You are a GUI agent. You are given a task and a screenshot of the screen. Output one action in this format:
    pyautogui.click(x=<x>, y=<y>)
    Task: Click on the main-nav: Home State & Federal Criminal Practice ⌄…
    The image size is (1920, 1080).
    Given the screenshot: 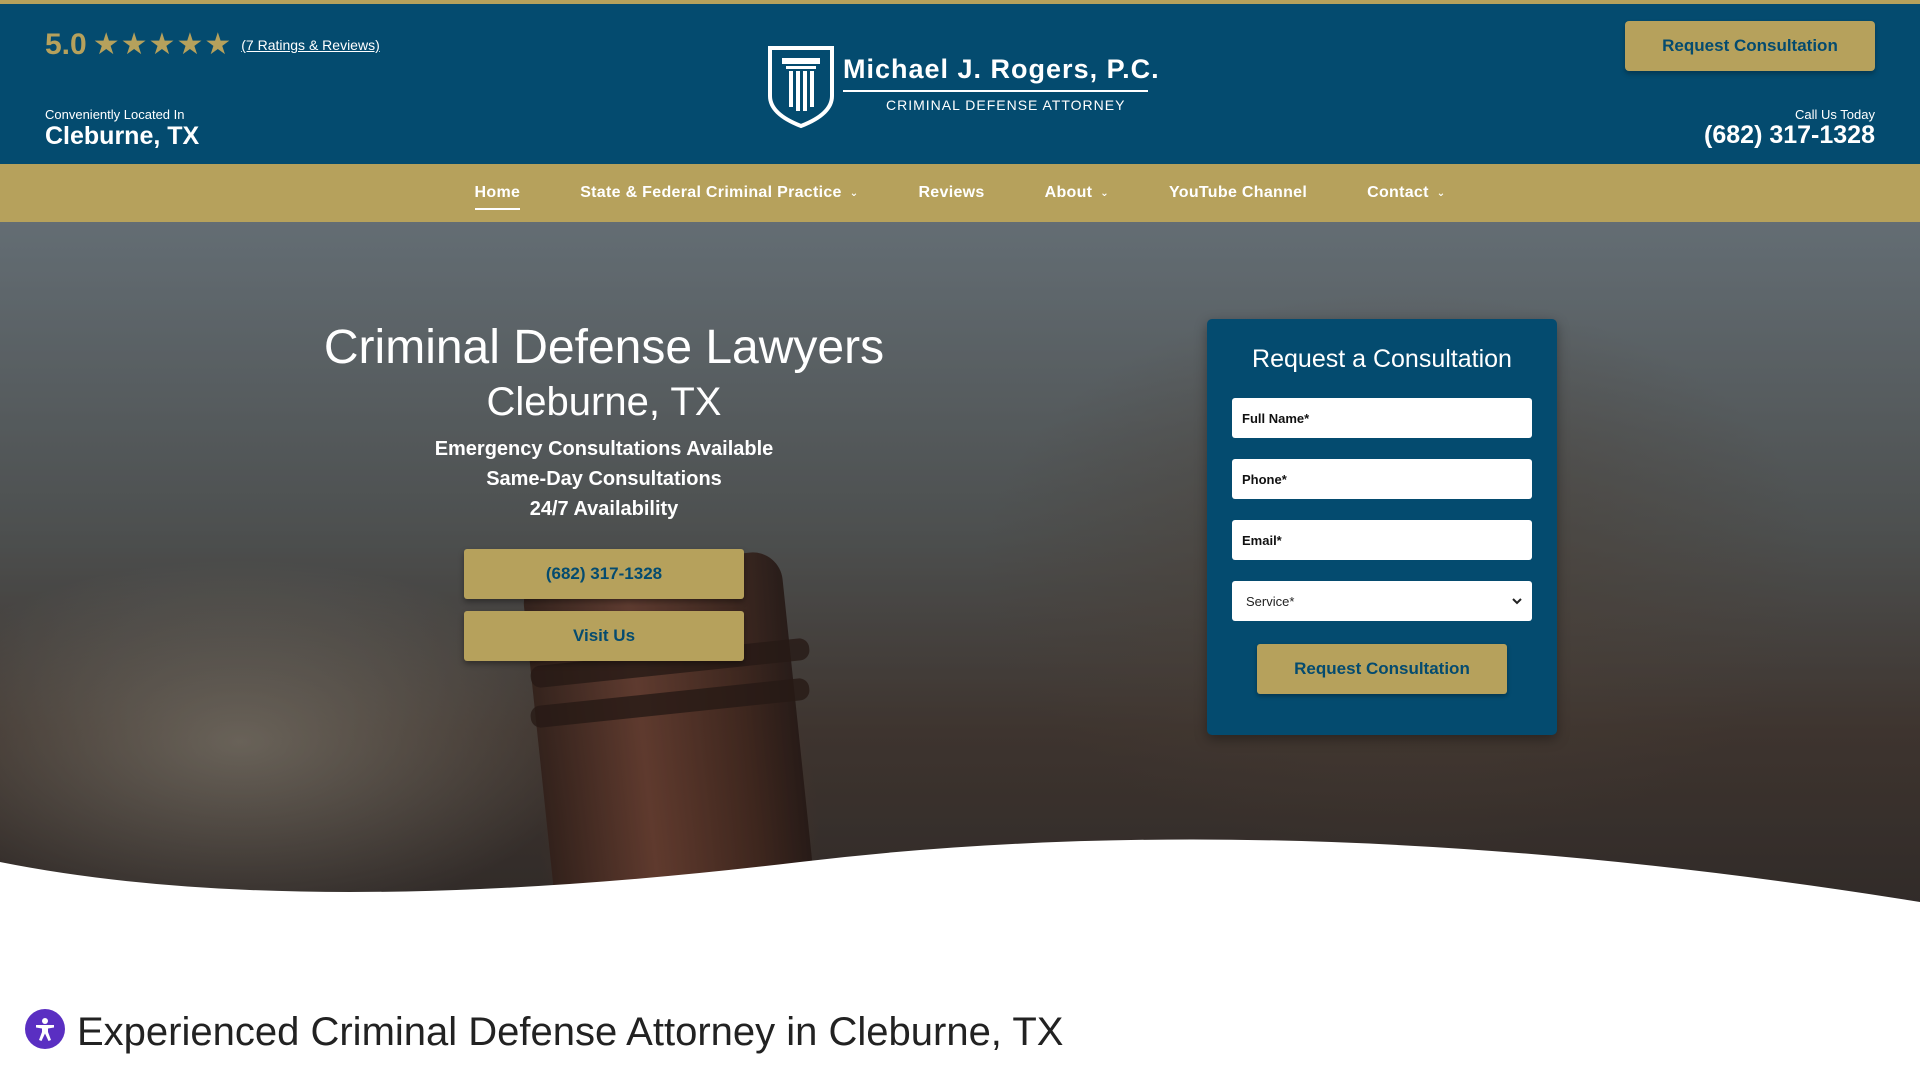 What is the action you would take?
    pyautogui.click(x=960, y=193)
    